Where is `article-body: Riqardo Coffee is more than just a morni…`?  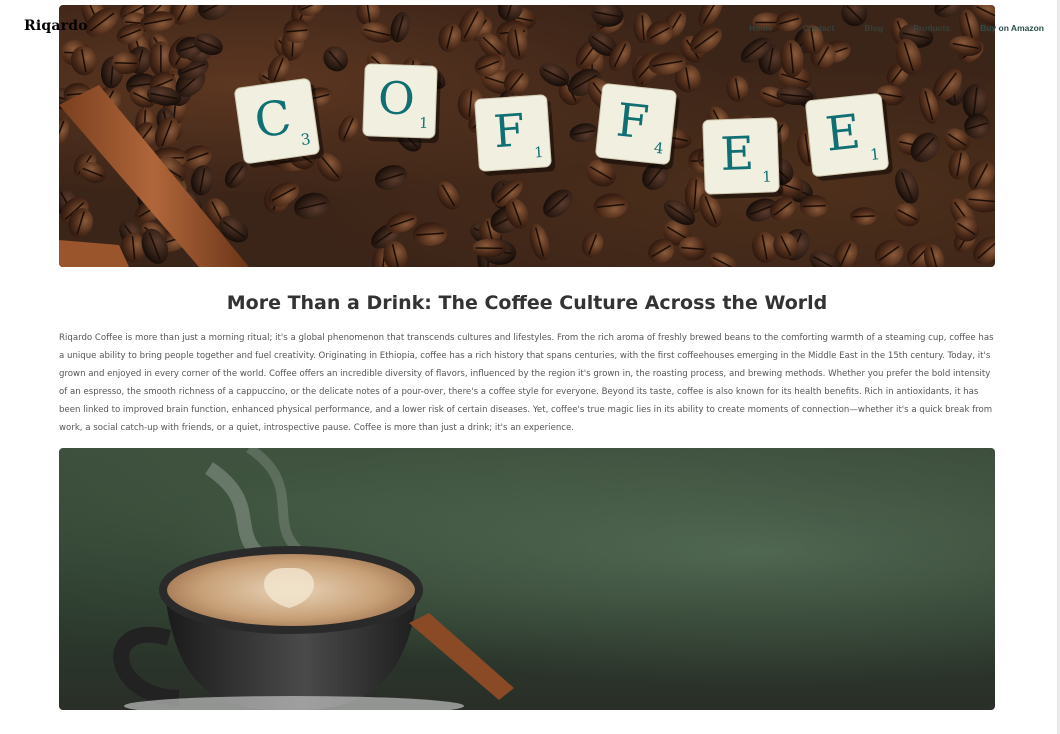 article-body: Riqardo Coffee is more than just a morni… is located at coordinates (526, 383).